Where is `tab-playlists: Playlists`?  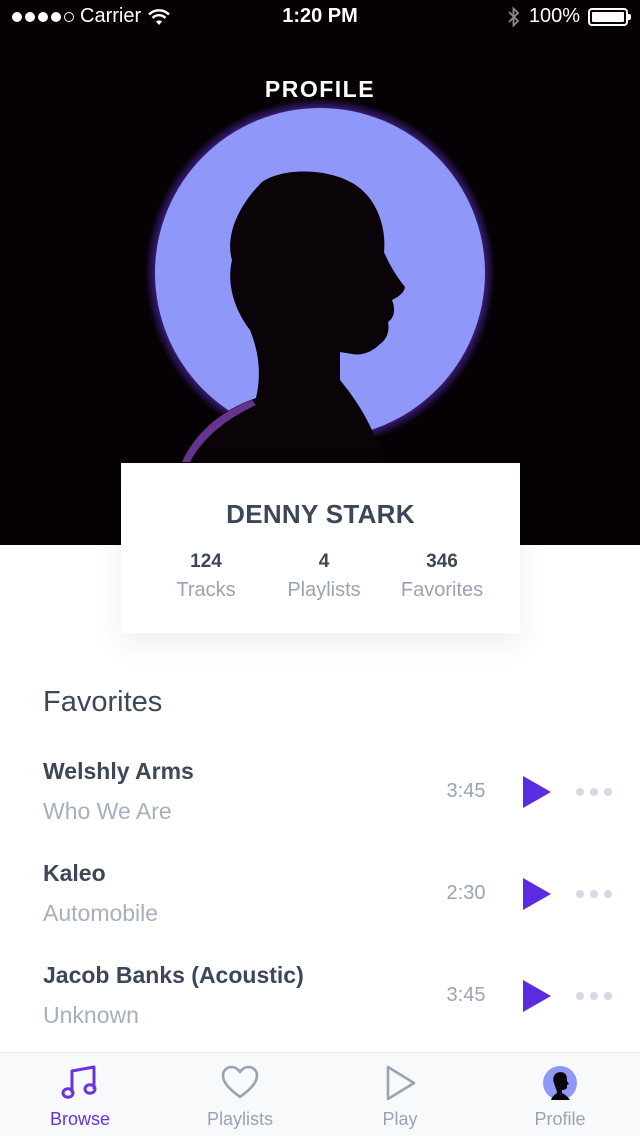
tab-playlists: Playlists is located at coordinates (240, 1094).